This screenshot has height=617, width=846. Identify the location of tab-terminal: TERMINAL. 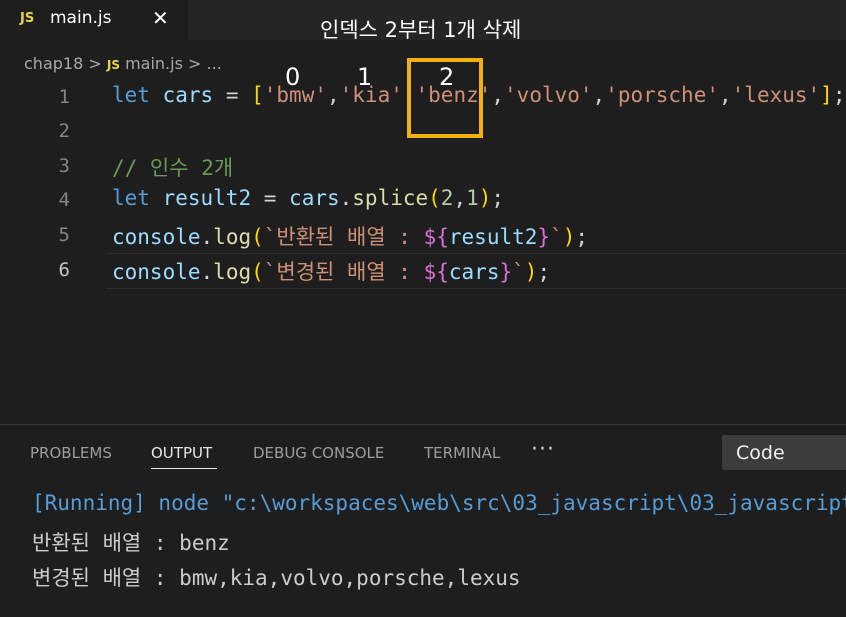
(462, 453).